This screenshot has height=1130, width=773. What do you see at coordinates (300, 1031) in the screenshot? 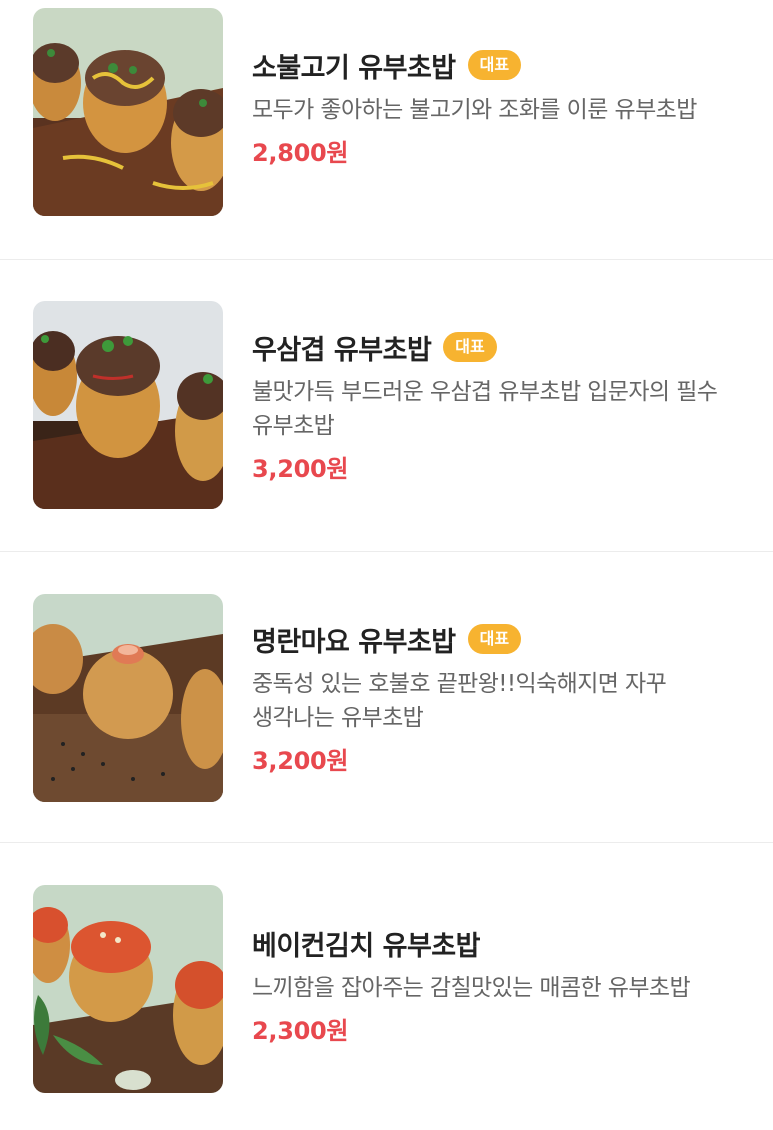
I see `menu-item-price: 2,300원` at bounding box center [300, 1031].